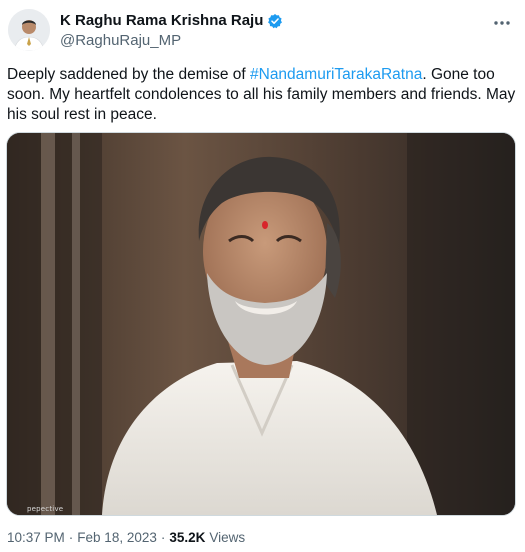 This screenshot has height=552, width=525. Describe the element at coordinates (45, 509) in the screenshot. I see `watermark-text: pepective` at that location.